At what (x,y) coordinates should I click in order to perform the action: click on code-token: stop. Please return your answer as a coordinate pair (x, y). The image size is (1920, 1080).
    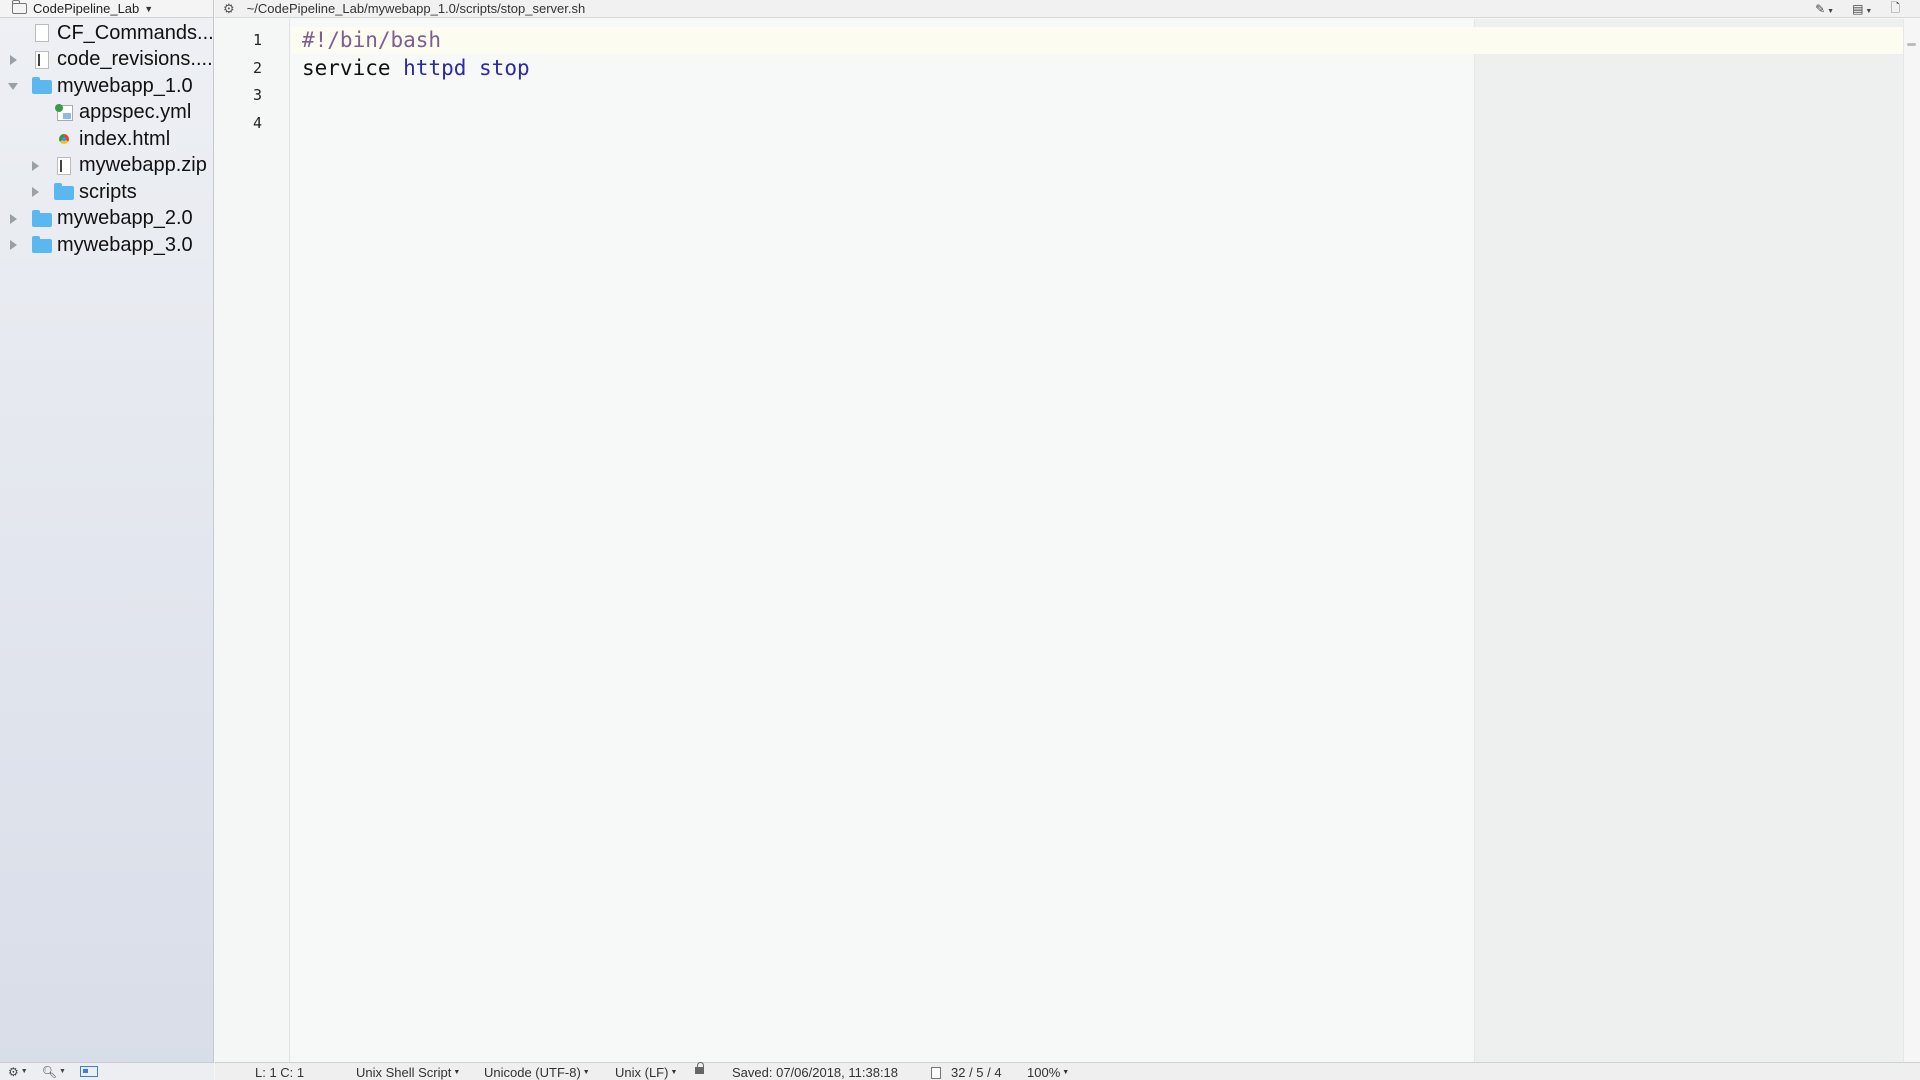
    Looking at the image, I should click on (504, 67).